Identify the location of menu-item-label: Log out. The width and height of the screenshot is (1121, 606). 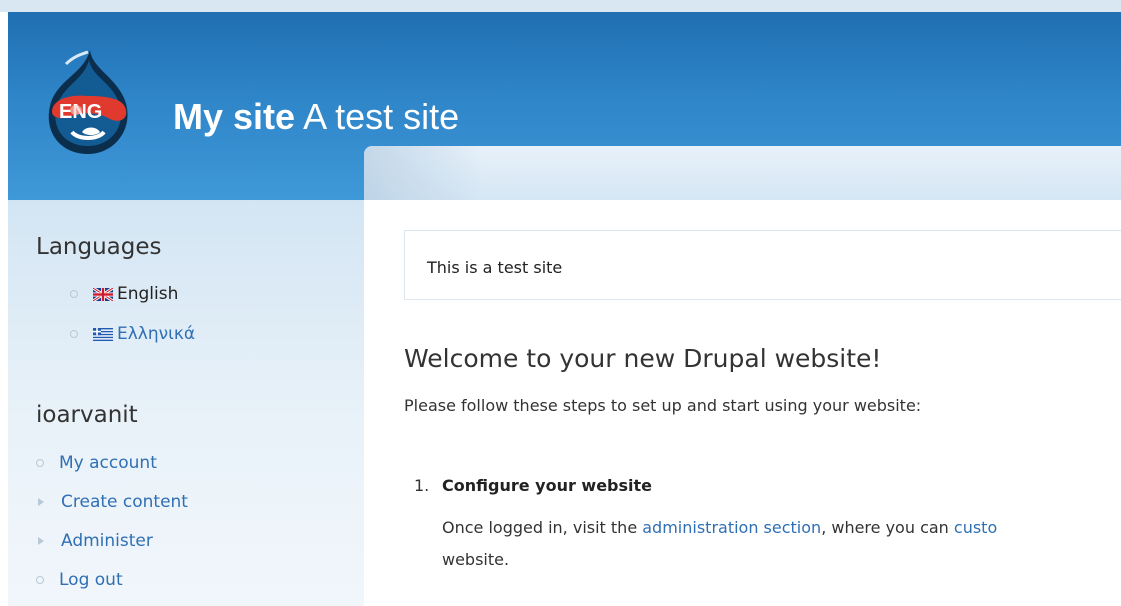
(91, 580).